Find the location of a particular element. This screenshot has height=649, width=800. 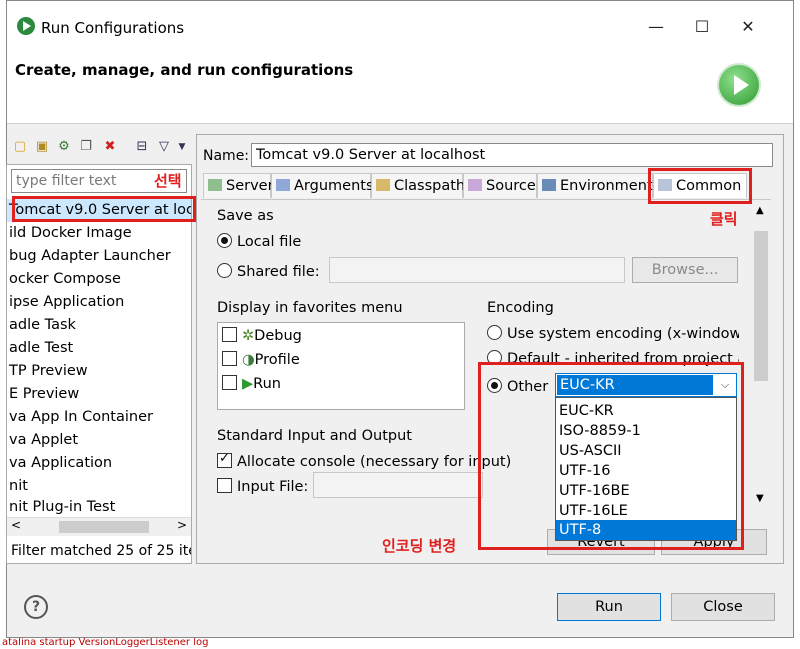

filter-status: Filter matched 25 of 25 items is located at coordinates (101, 551).